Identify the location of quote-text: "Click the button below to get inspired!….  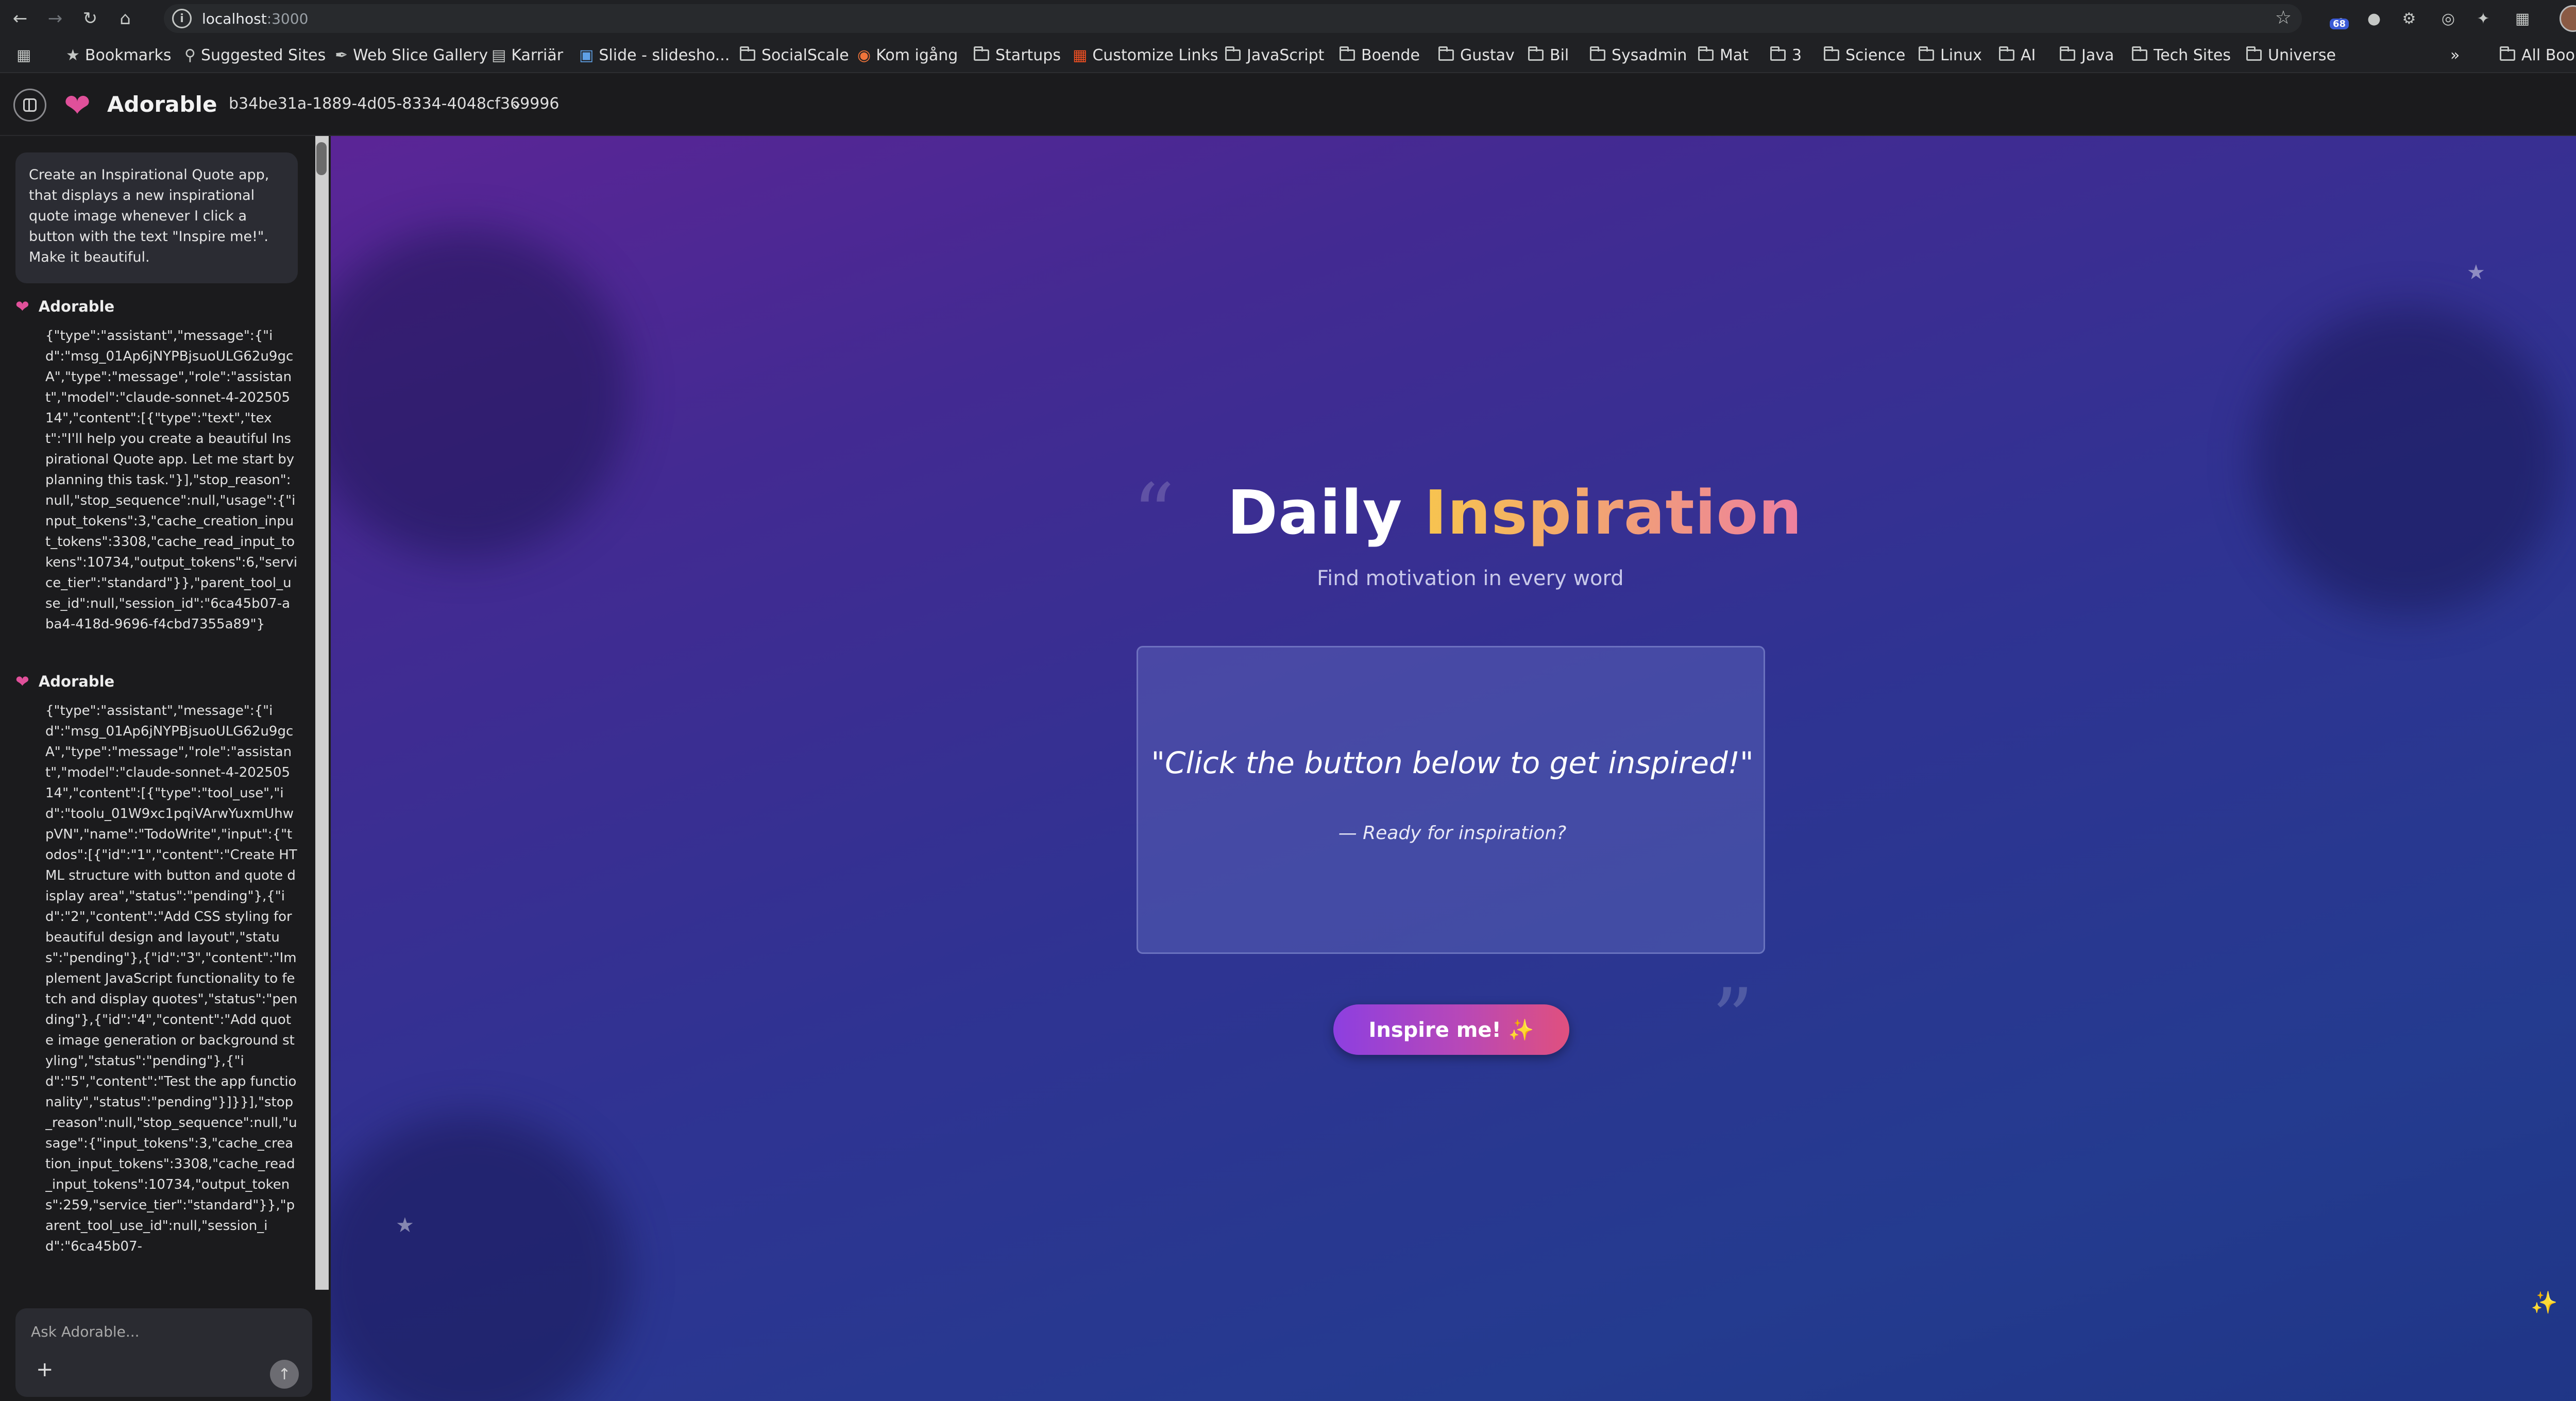
(1452, 762).